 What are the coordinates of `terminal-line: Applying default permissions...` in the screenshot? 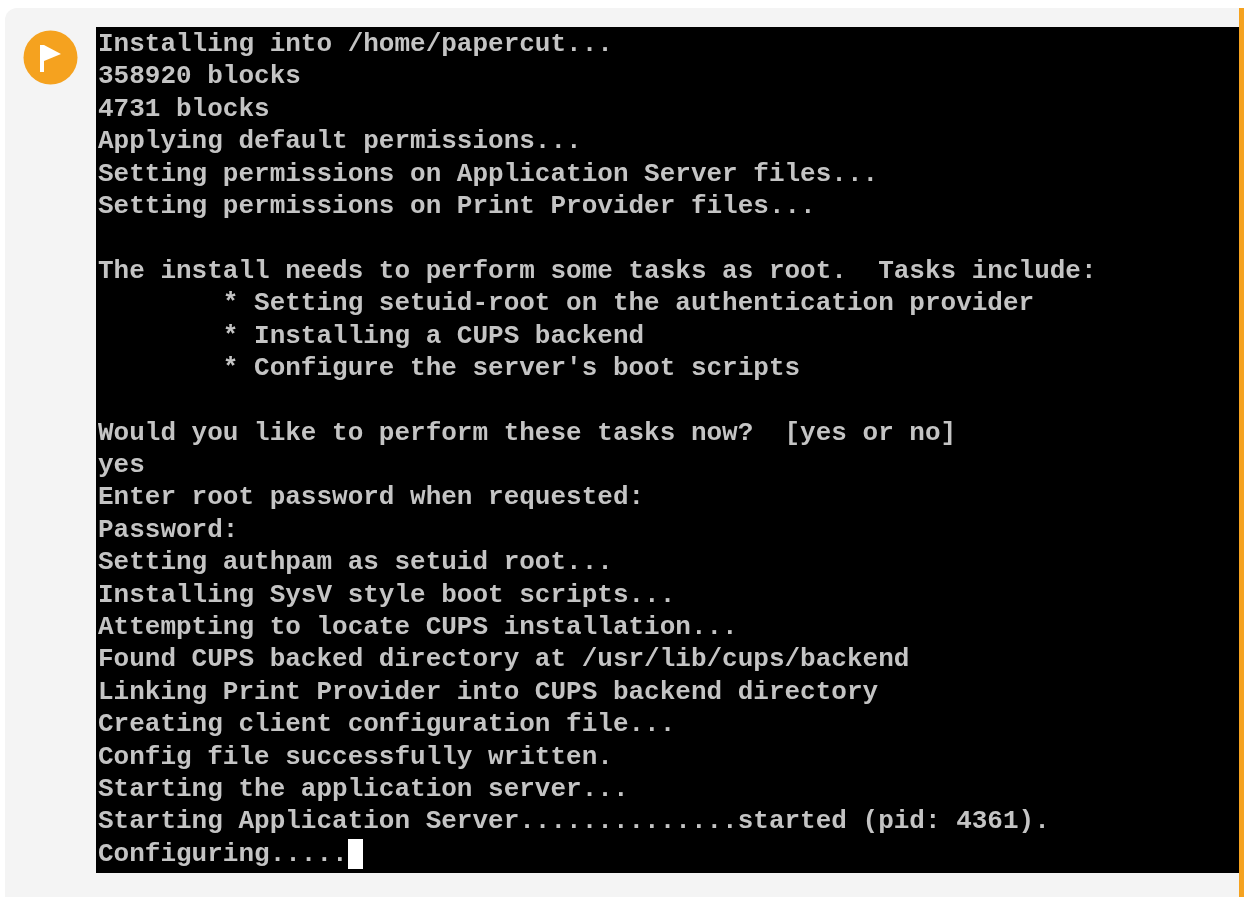 It's located at (340, 141).